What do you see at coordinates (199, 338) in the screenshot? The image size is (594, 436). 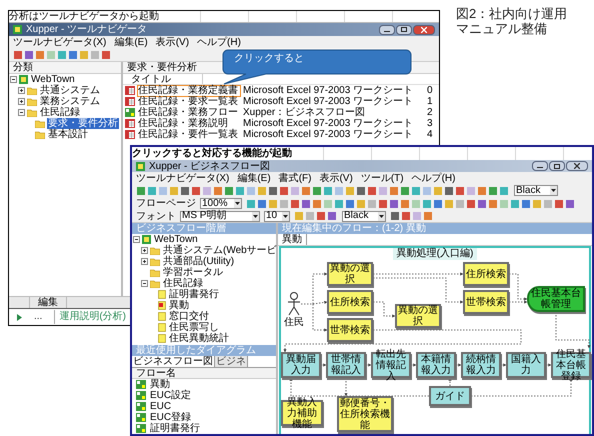 I see `tree-item: 住民異動統計` at bounding box center [199, 338].